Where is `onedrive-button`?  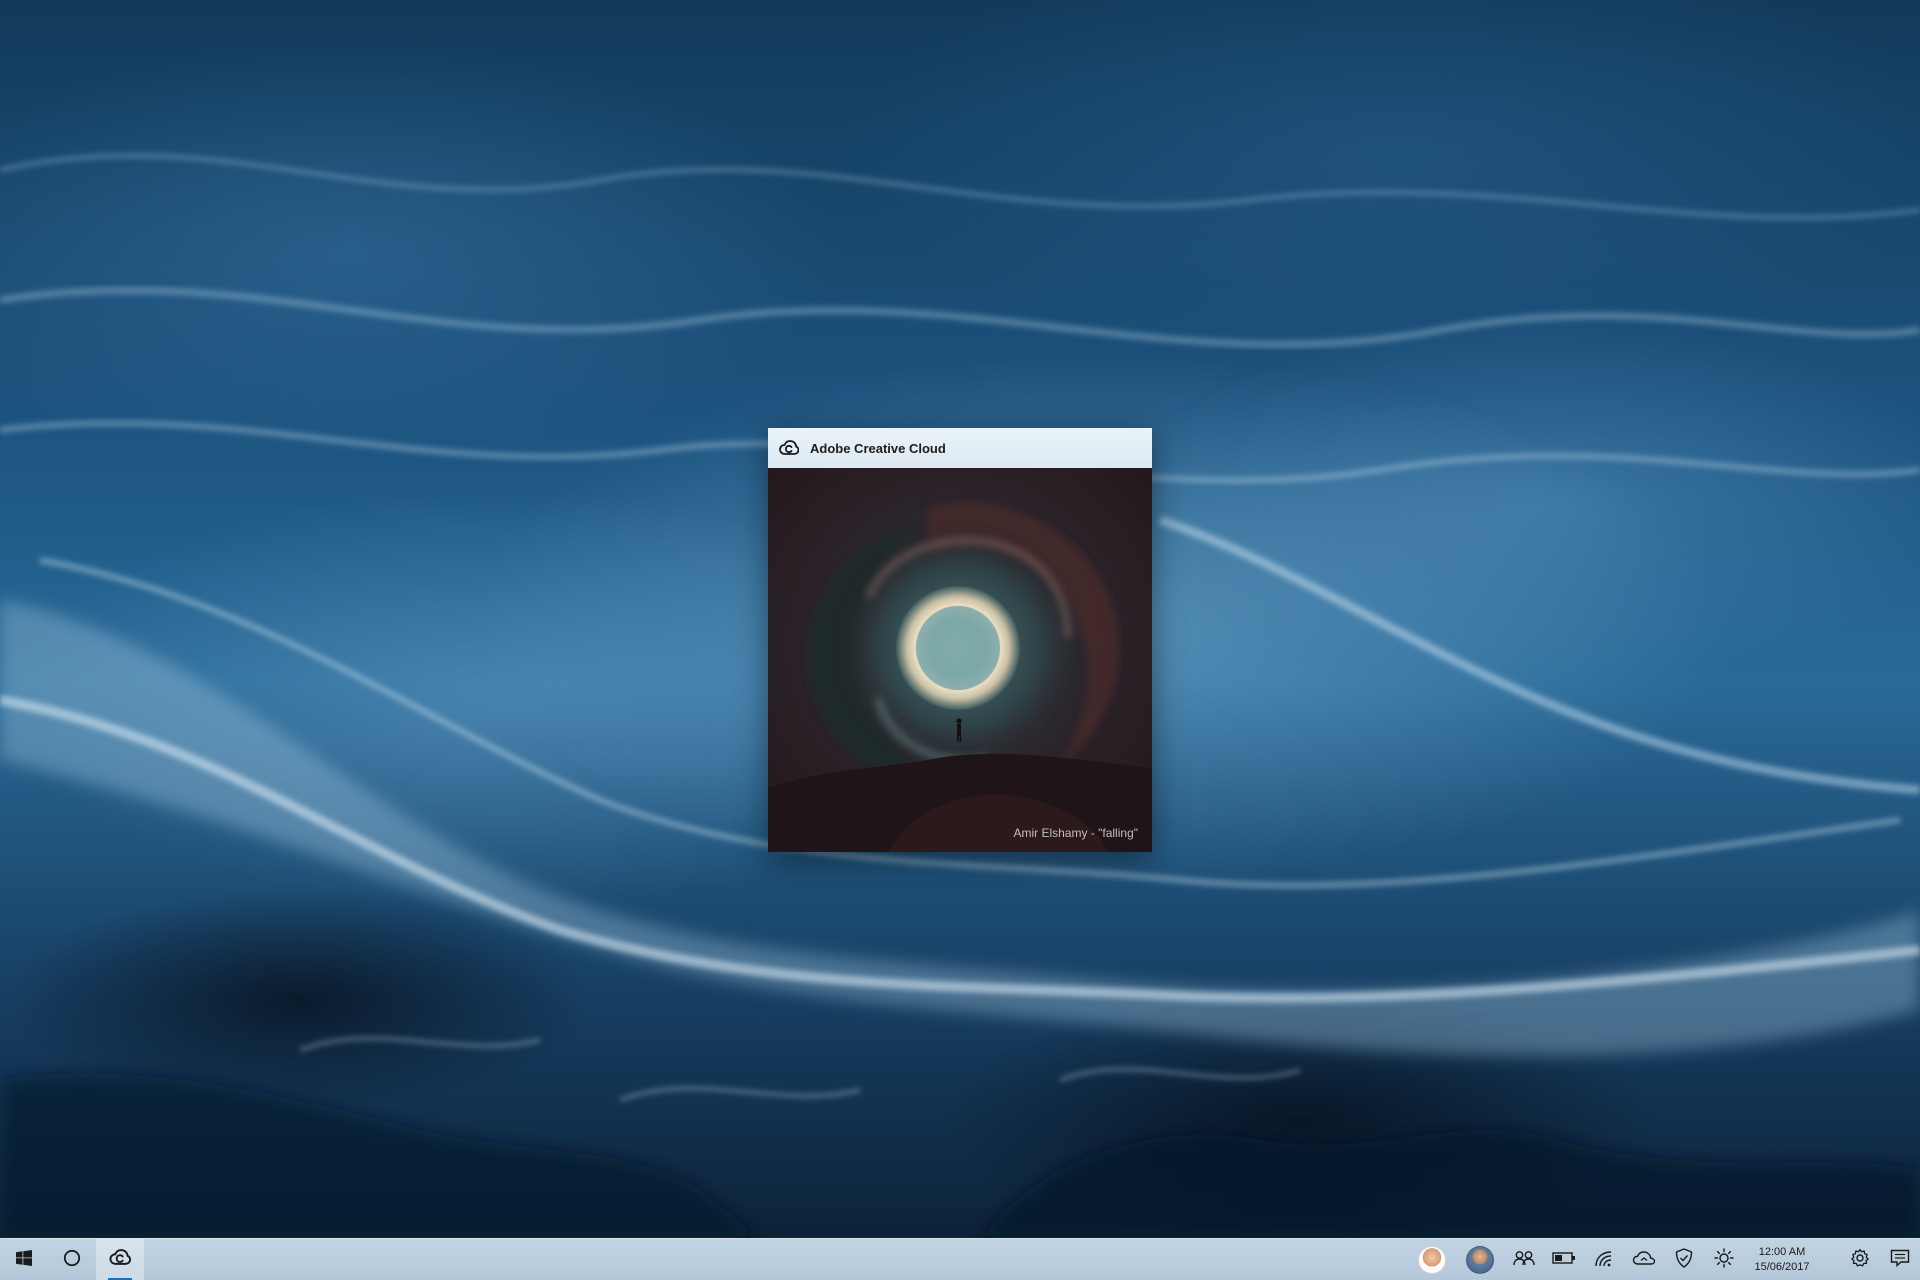
onedrive-button is located at coordinates (1644, 1259).